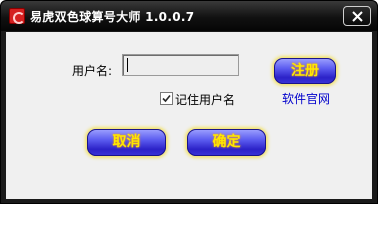 The width and height of the screenshot is (378, 240). What do you see at coordinates (205, 100) in the screenshot?
I see `remember-username-label: 记住用户名` at bounding box center [205, 100].